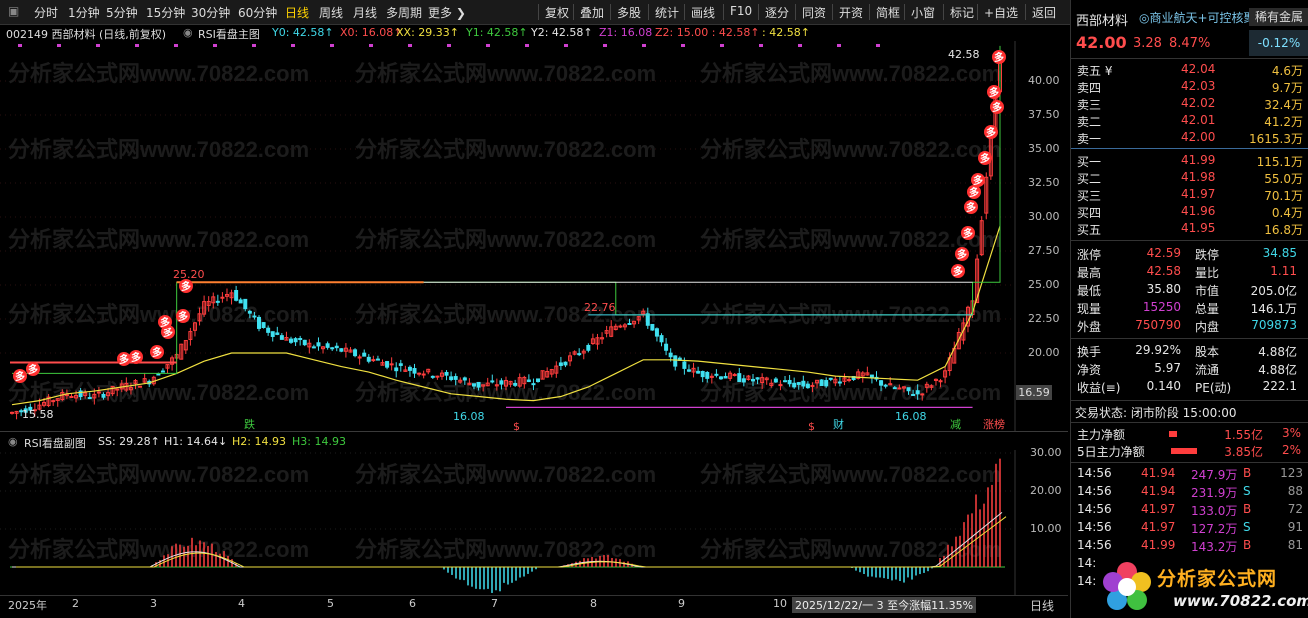  I want to click on period-tab-2: 5分钟, so click(122, 12).